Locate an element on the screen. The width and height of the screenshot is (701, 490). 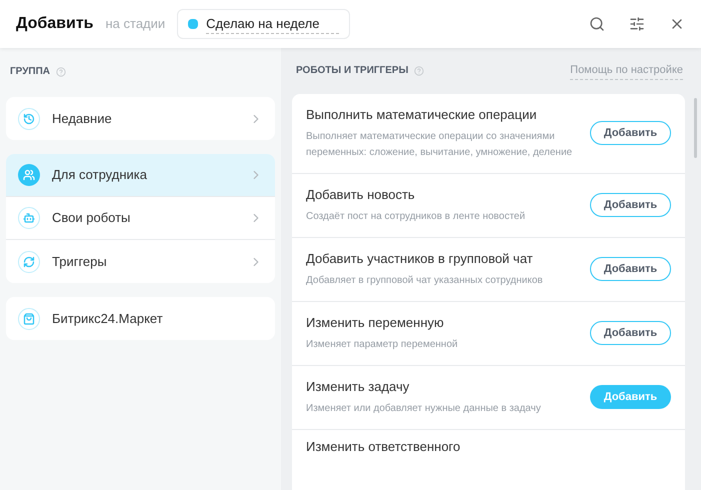
history-icon is located at coordinates (29, 119).